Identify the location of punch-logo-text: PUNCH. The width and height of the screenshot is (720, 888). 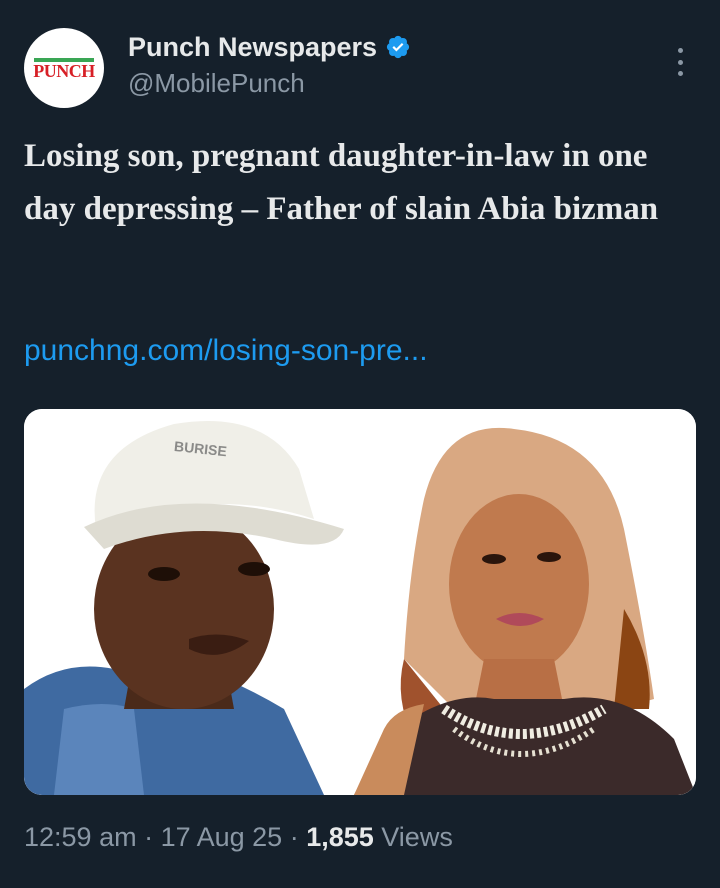
(64, 71).